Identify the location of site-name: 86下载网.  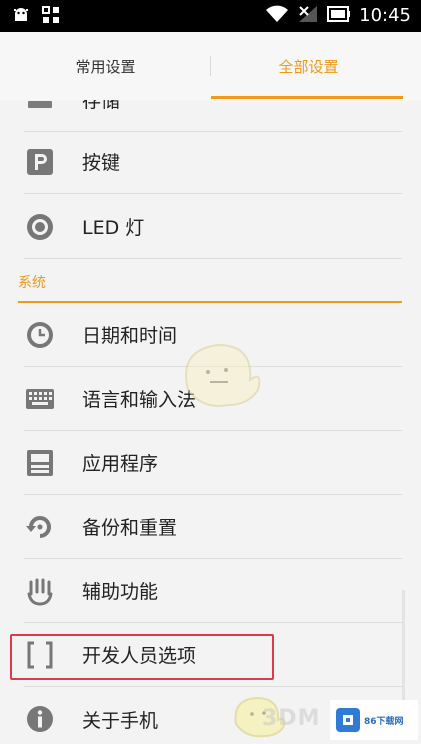
(384, 721).